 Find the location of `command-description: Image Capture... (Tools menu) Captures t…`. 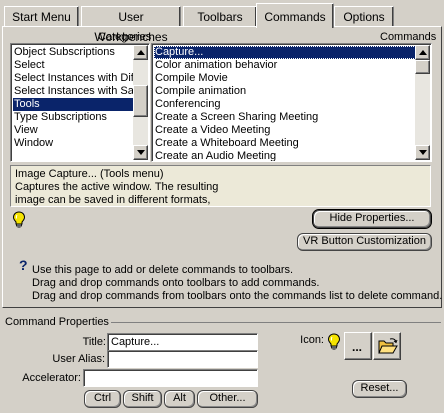

command-description: Image Capture... (Tools menu) Captures t… is located at coordinates (220, 186).